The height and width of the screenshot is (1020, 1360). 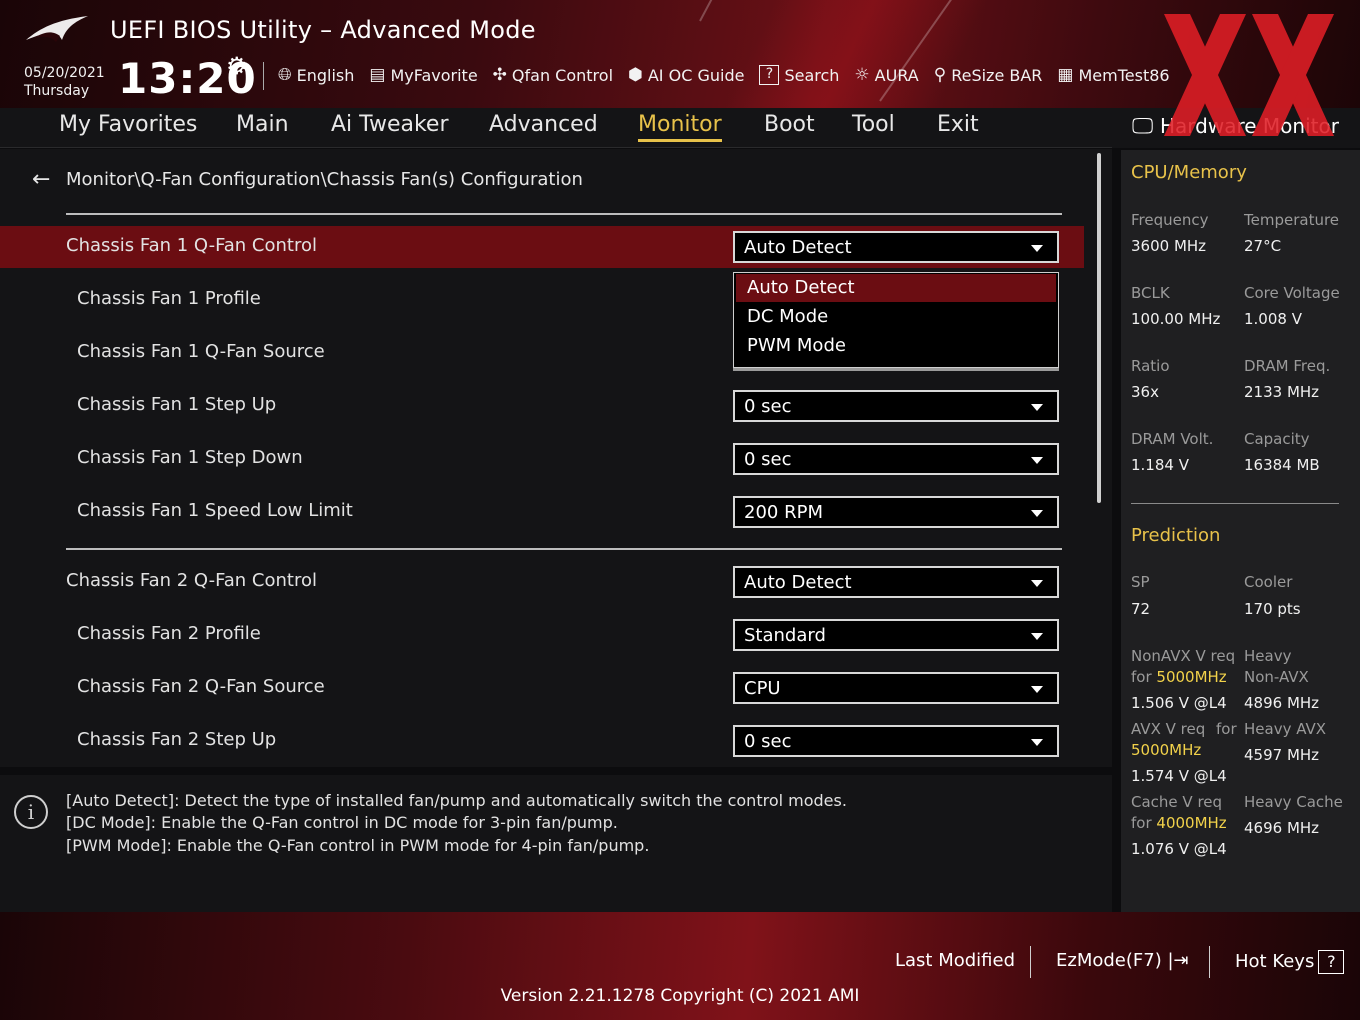 I want to click on cache-freq: 4000MHz, so click(x=1191, y=823).